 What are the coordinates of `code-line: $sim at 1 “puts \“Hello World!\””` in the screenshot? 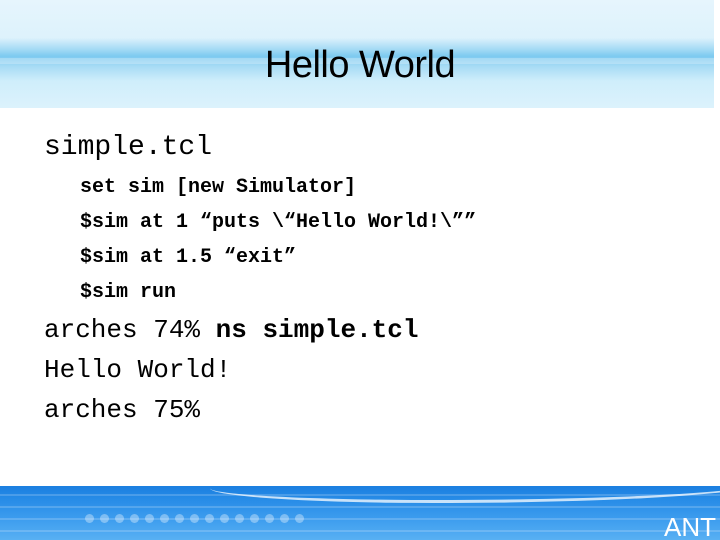 It's located at (278, 222).